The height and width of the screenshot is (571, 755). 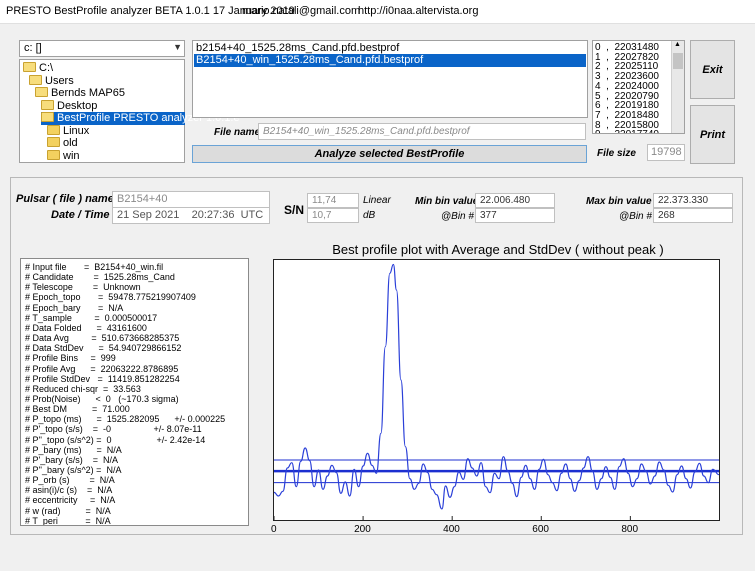 What do you see at coordinates (110, 297) in the screenshot?
I see `info-line: # Epoch_topo = 59478.775219907409` at bounding box center [110, 297].